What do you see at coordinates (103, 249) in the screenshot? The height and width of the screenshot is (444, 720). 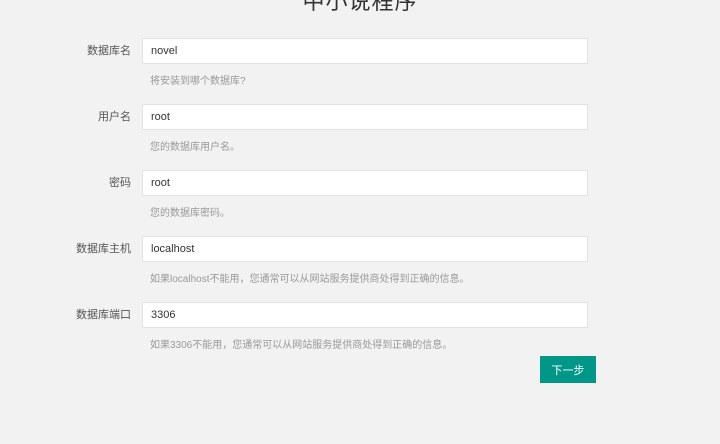 I see `db-host-label: 数据库主机` at bounding box center [103, 249].